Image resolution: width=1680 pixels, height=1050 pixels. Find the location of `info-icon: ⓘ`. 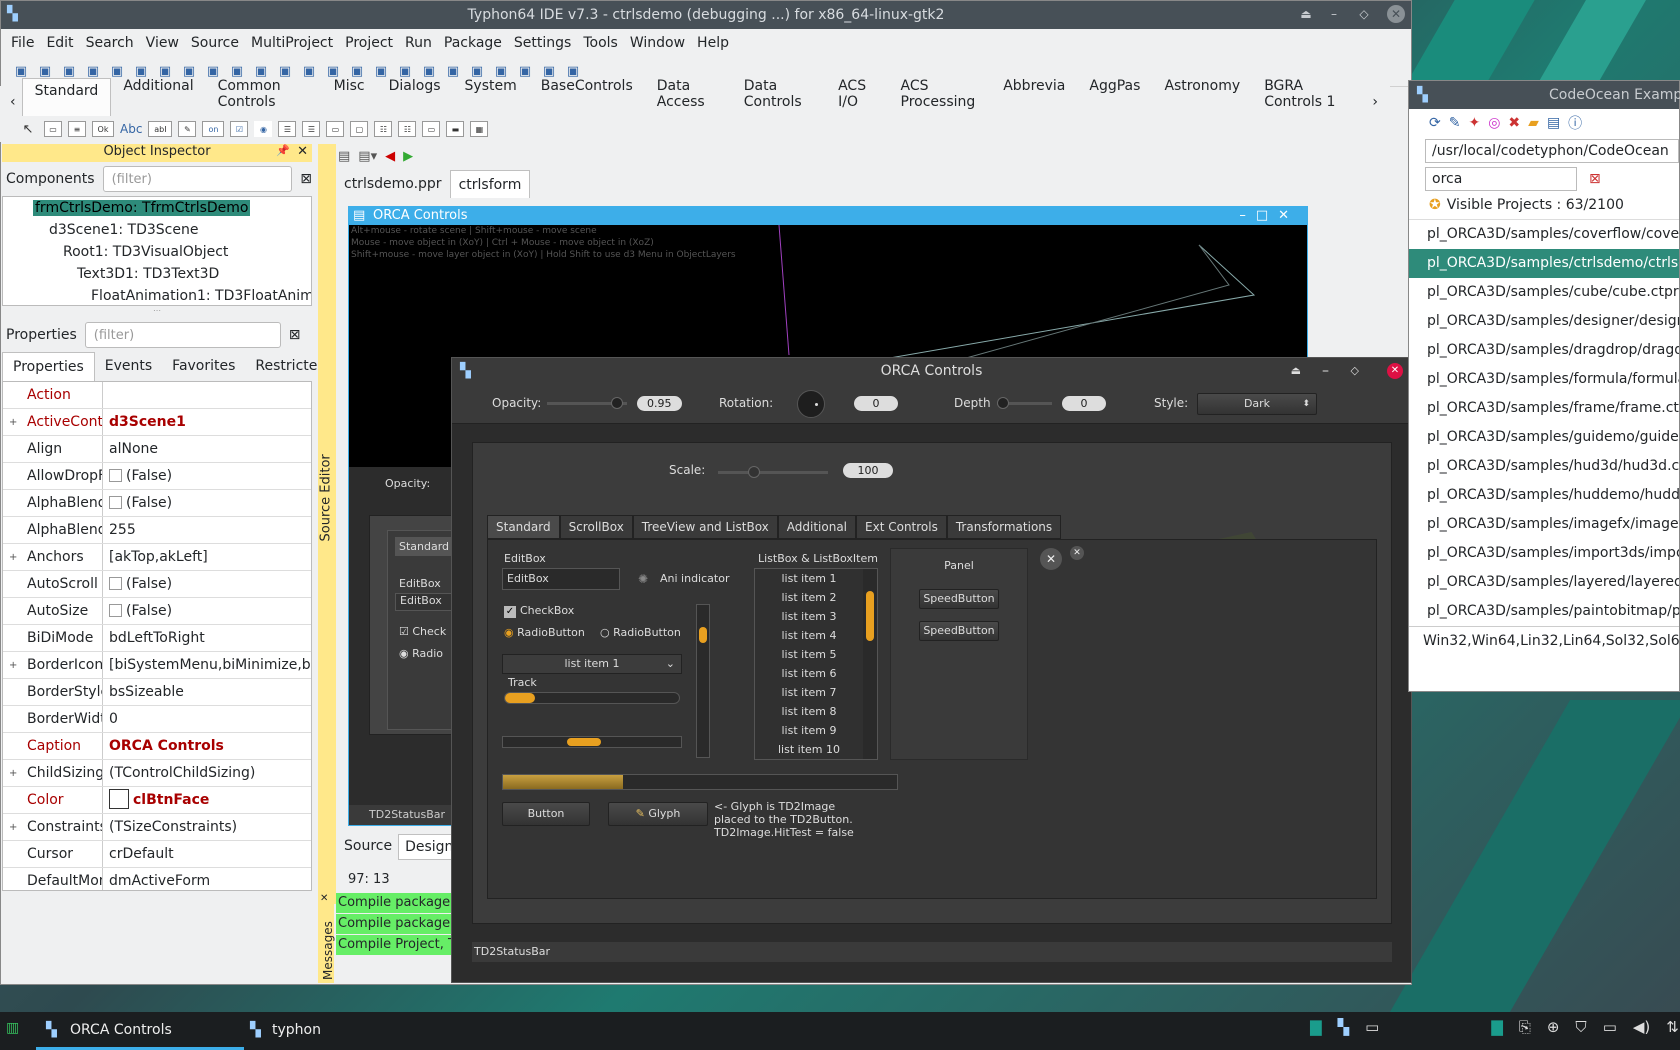

info-icon: ⓘ is located at coordinates (1575, 123).